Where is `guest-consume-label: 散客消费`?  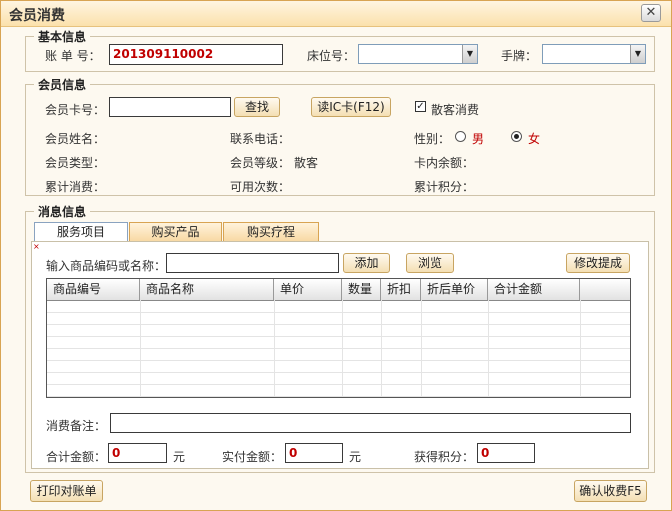
guest-consume-label: 散客消费 is located at coordinates (455, 110).